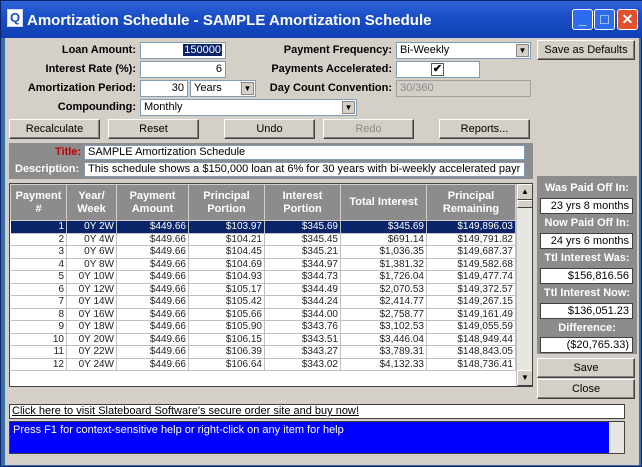  What do you see at coordinates (38, 202) in the screenshot?
I see `col-header-payment: Payment #` at bounding box center [38, 202].